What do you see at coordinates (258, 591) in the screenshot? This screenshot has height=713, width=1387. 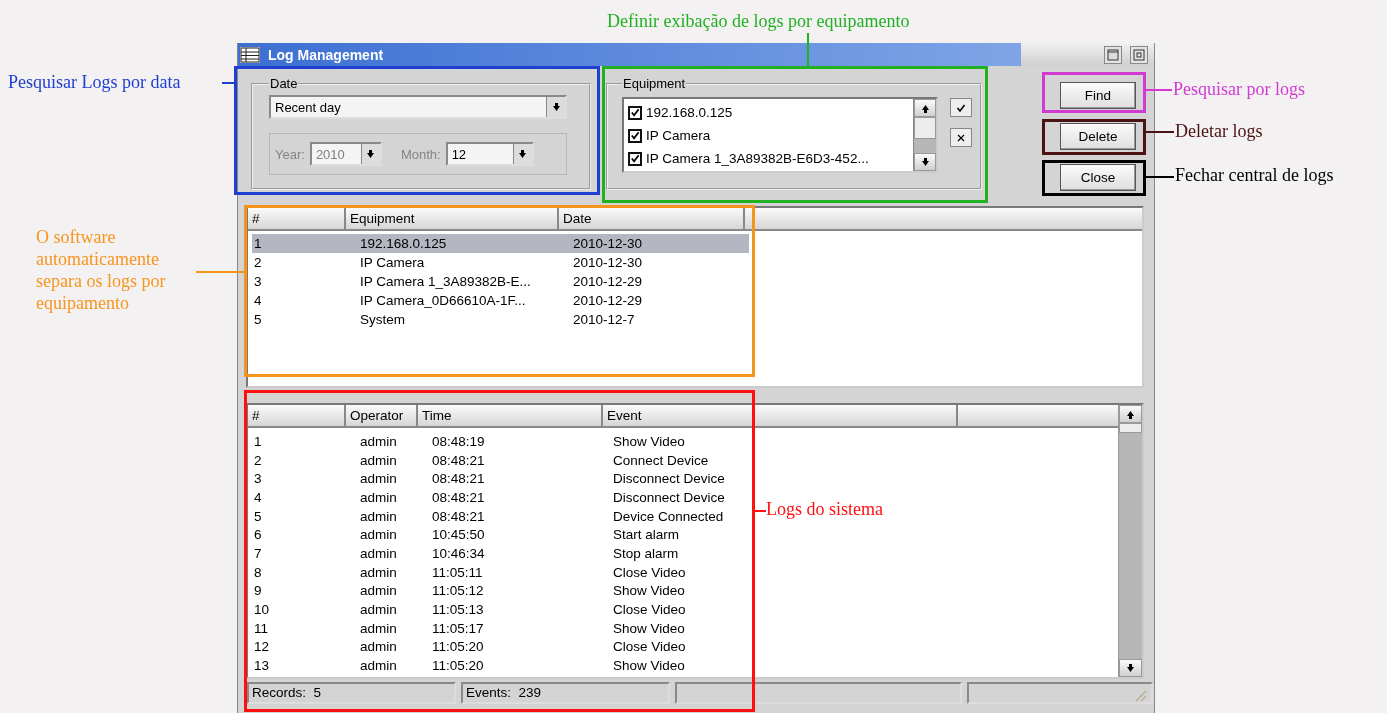 I see `table-cell: 9` at bounding box center [258, 591].